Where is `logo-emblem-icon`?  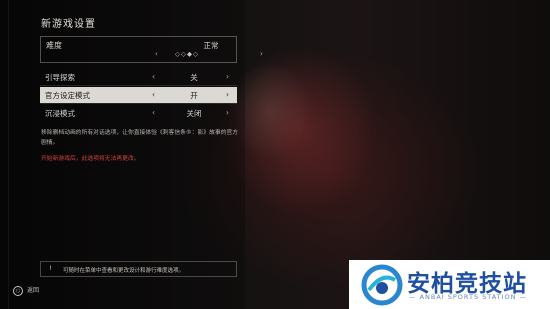 logo-emblem-icon is located at coordinates (382, 285).